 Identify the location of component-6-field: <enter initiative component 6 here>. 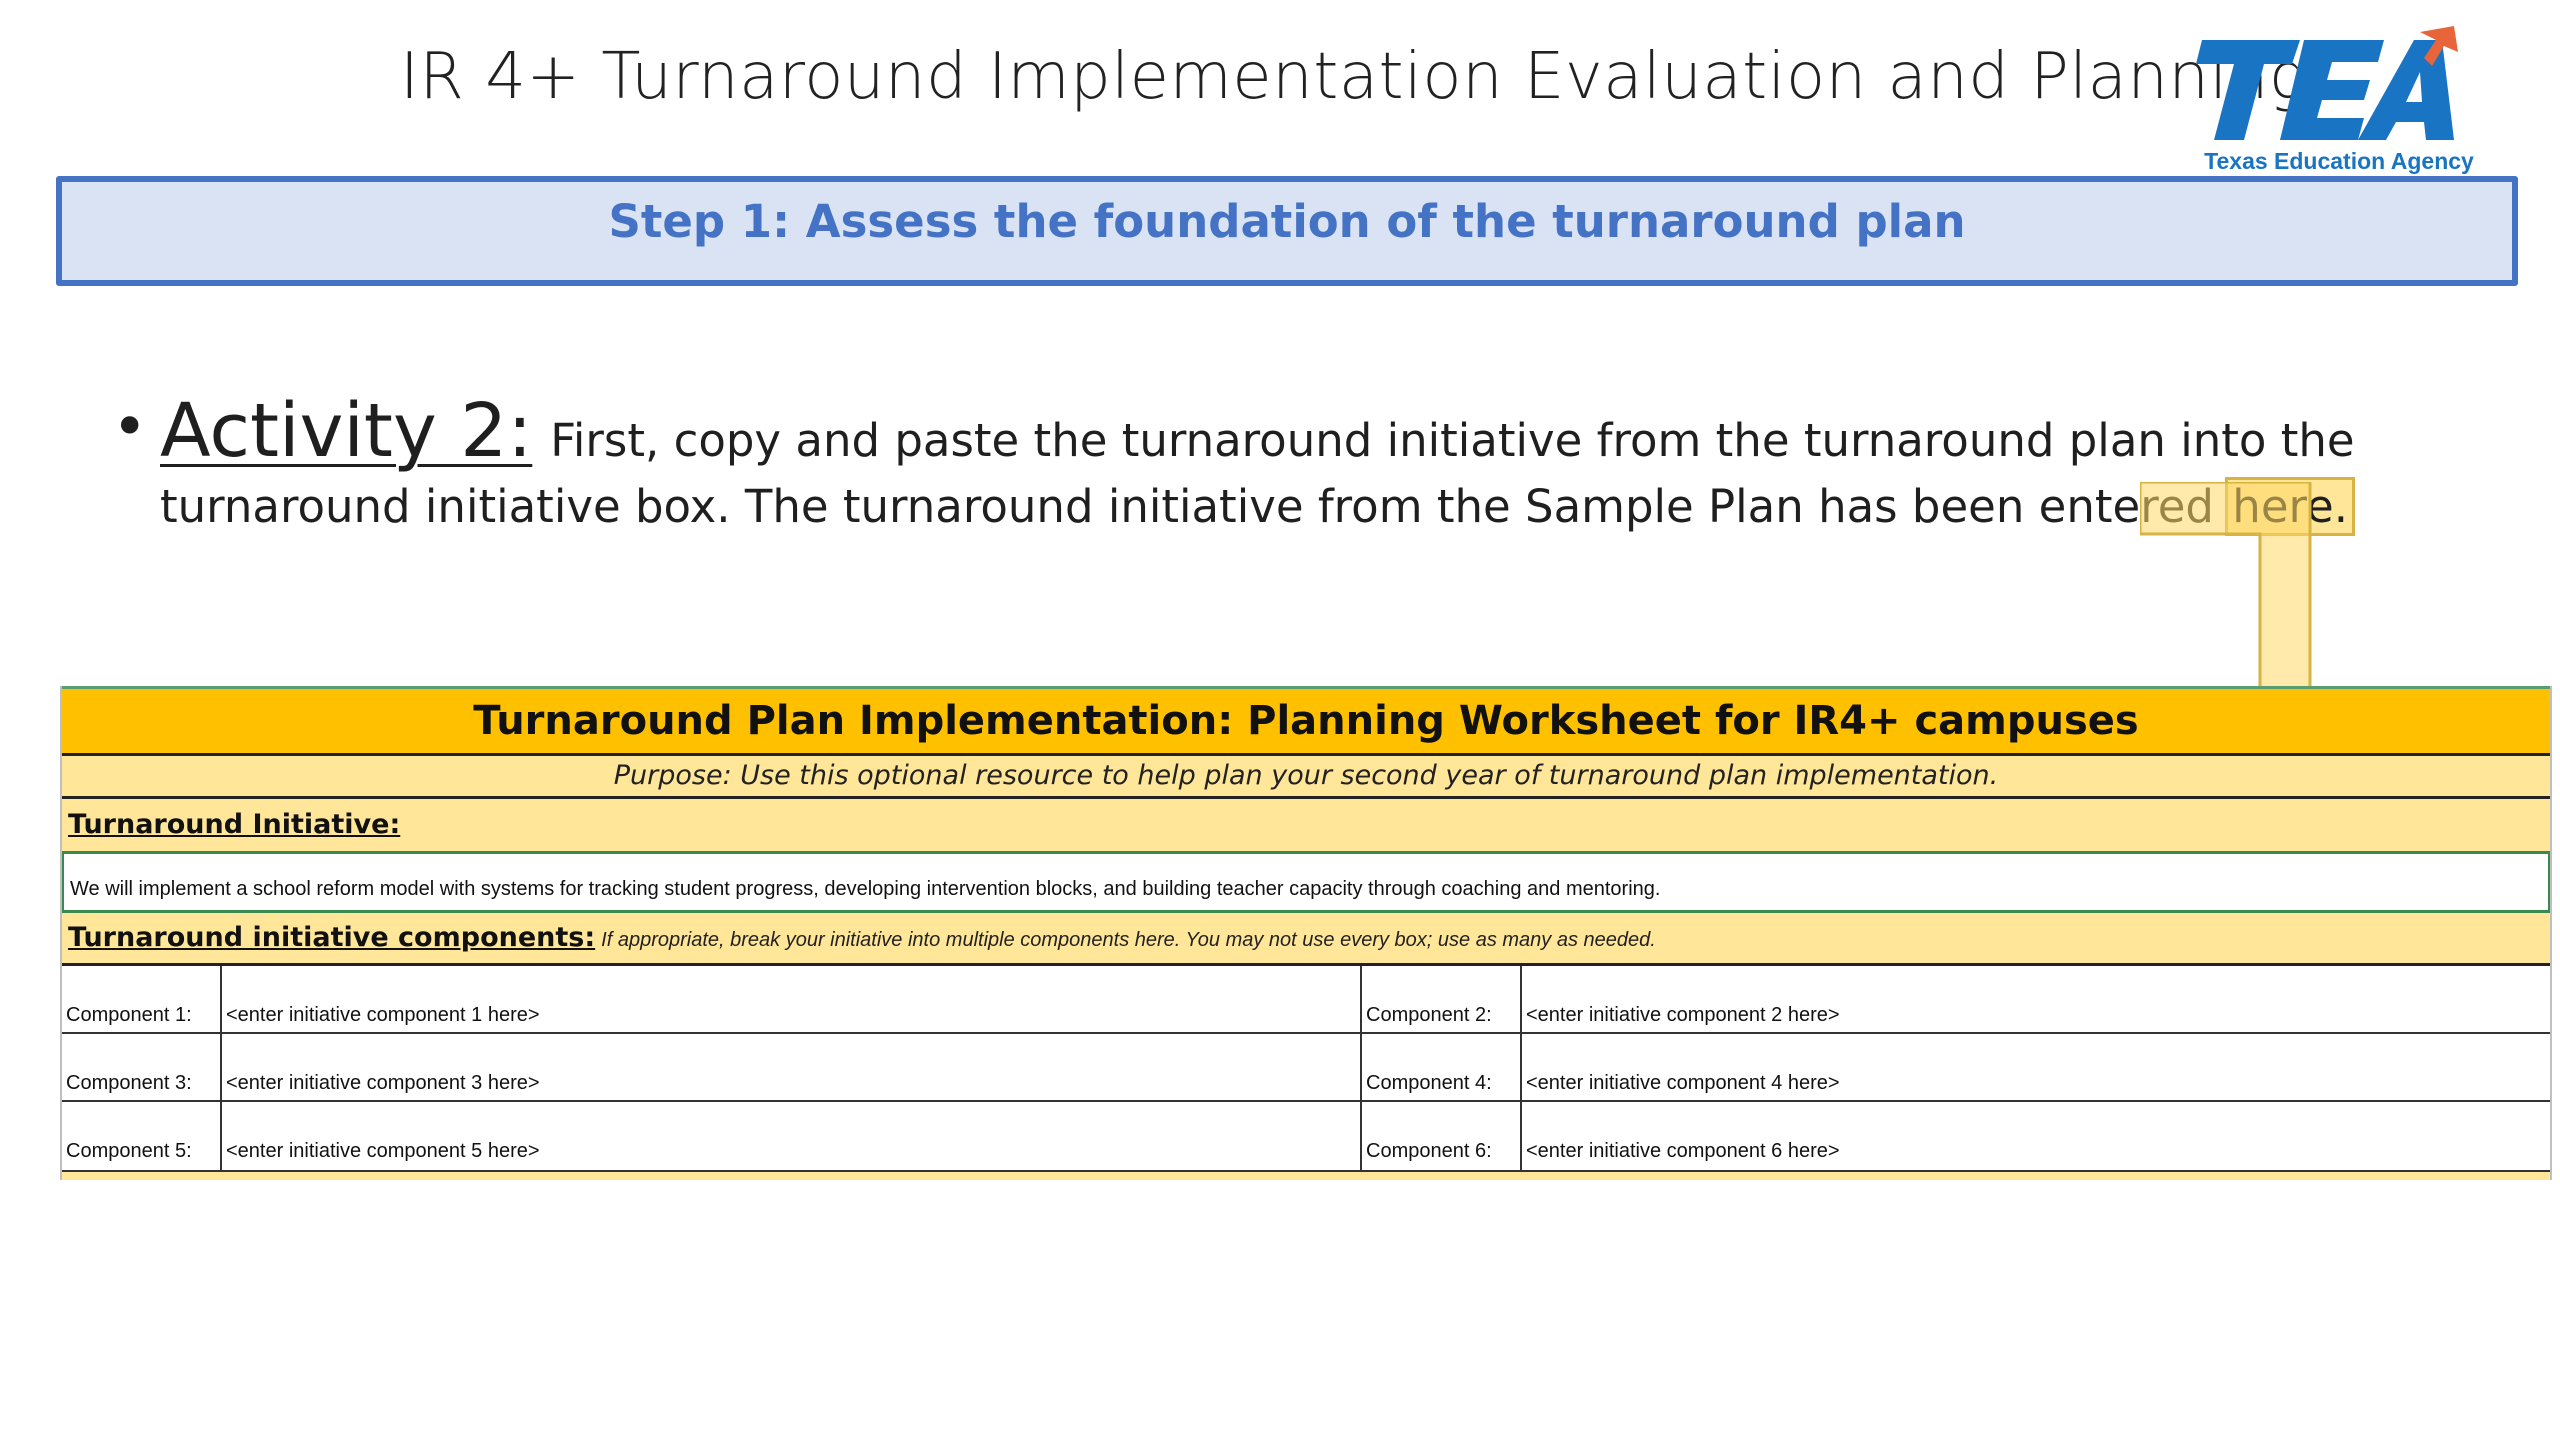
(2036, 1136).